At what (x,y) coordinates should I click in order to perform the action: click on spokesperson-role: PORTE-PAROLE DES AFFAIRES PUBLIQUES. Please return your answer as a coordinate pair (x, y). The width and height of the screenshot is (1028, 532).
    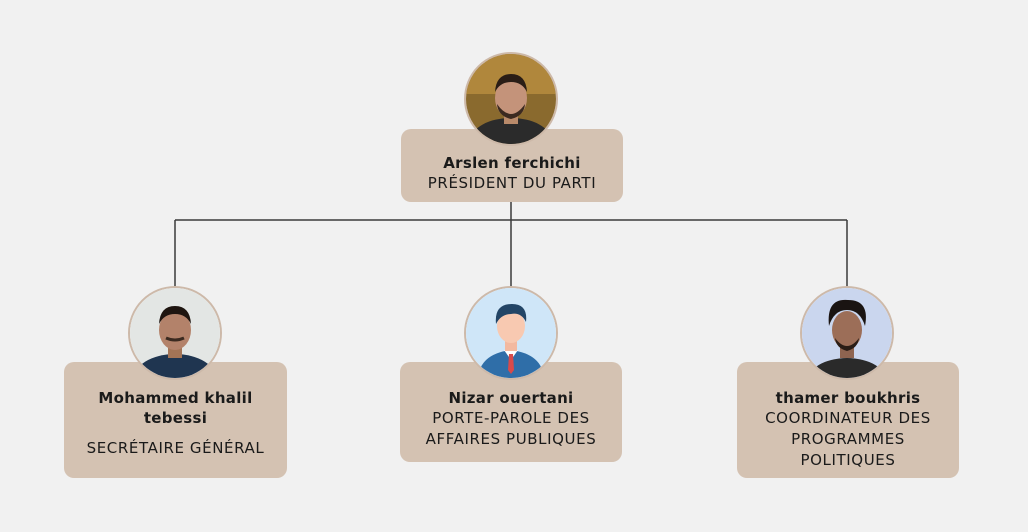
    Looking at the image, I should click on (511, 428).